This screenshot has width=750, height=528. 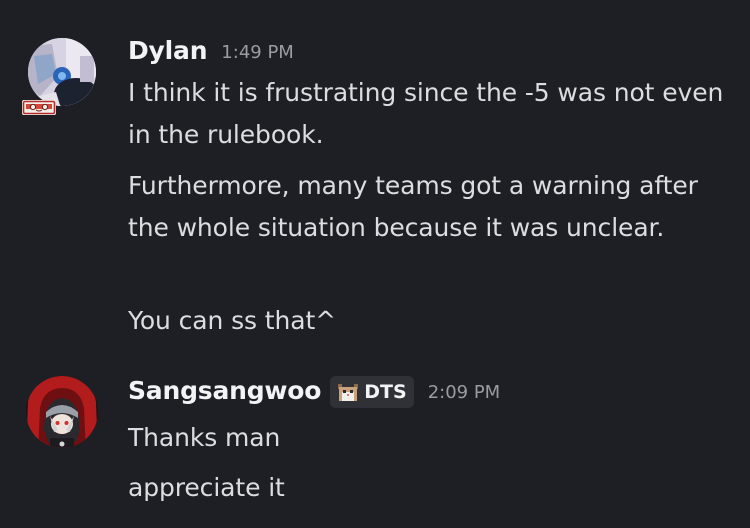 What do you see at coordinates (232, 320) in the screenshot?
I see `message-text: You can ss that^` at bounding box center [232, 320].